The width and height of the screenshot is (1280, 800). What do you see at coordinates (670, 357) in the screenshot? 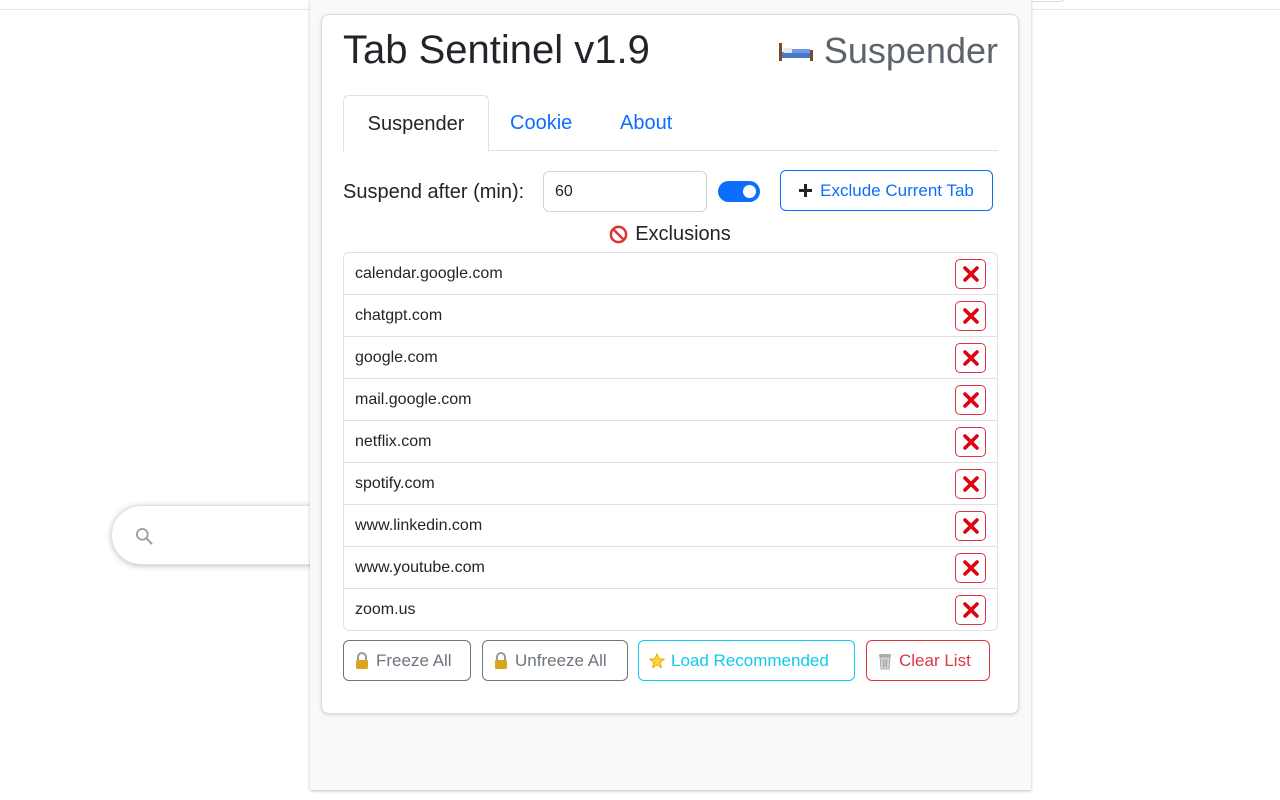
I see `list-item: google.com` at bounding box center [670, 357].